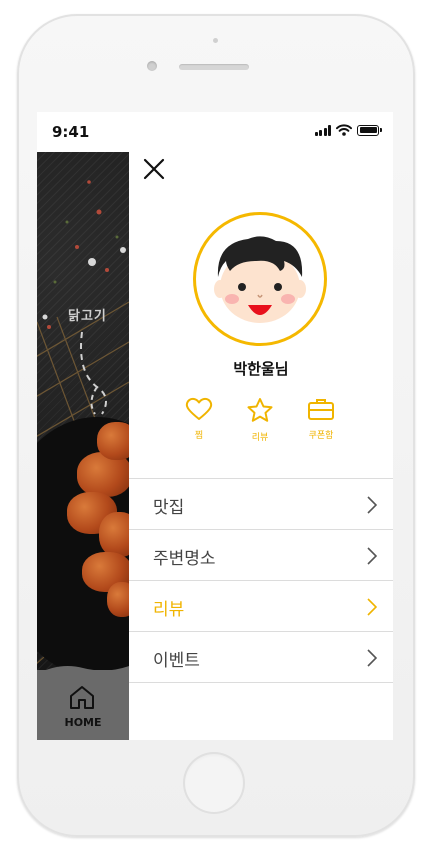  What do you see at coordinates (260, 438) in the screenshot?
I see `quick-action-label: 리뷰` at bounding box center [260, 438].